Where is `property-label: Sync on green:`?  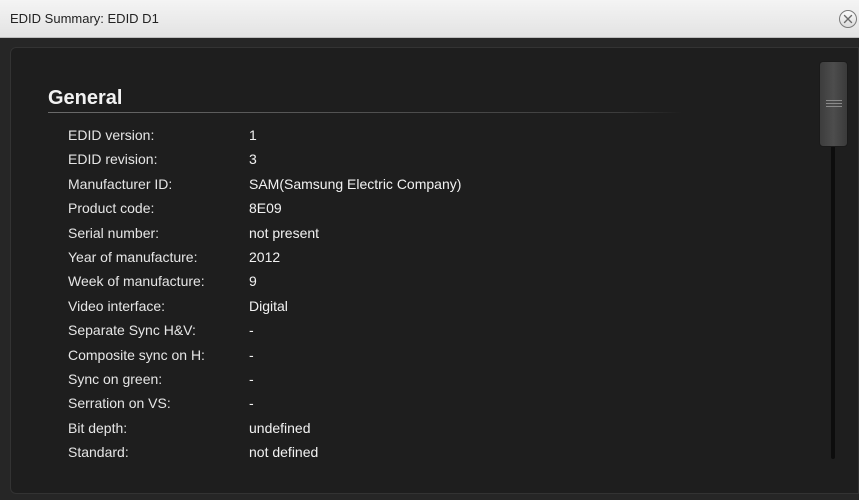
property-label: Sync on green: is located at coordinates (115, 378).